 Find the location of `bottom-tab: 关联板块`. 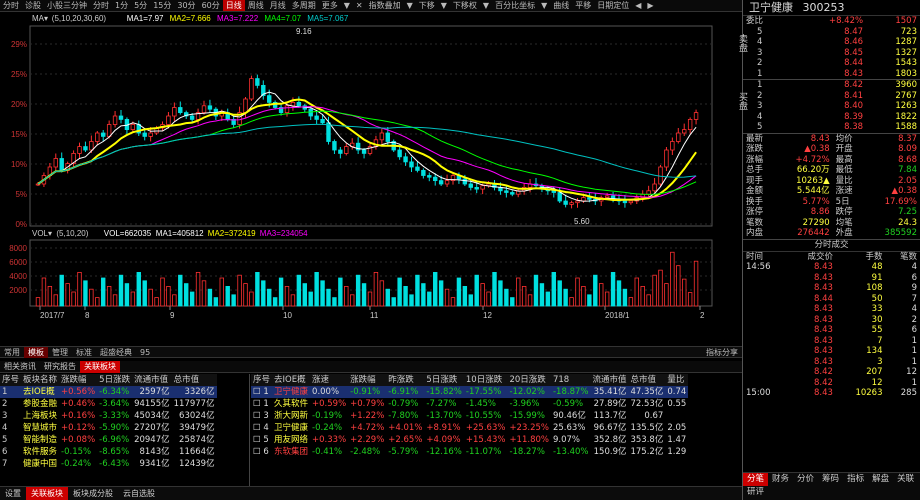

bottom-tab: 关联板块 is located at coordinates (47, 493).